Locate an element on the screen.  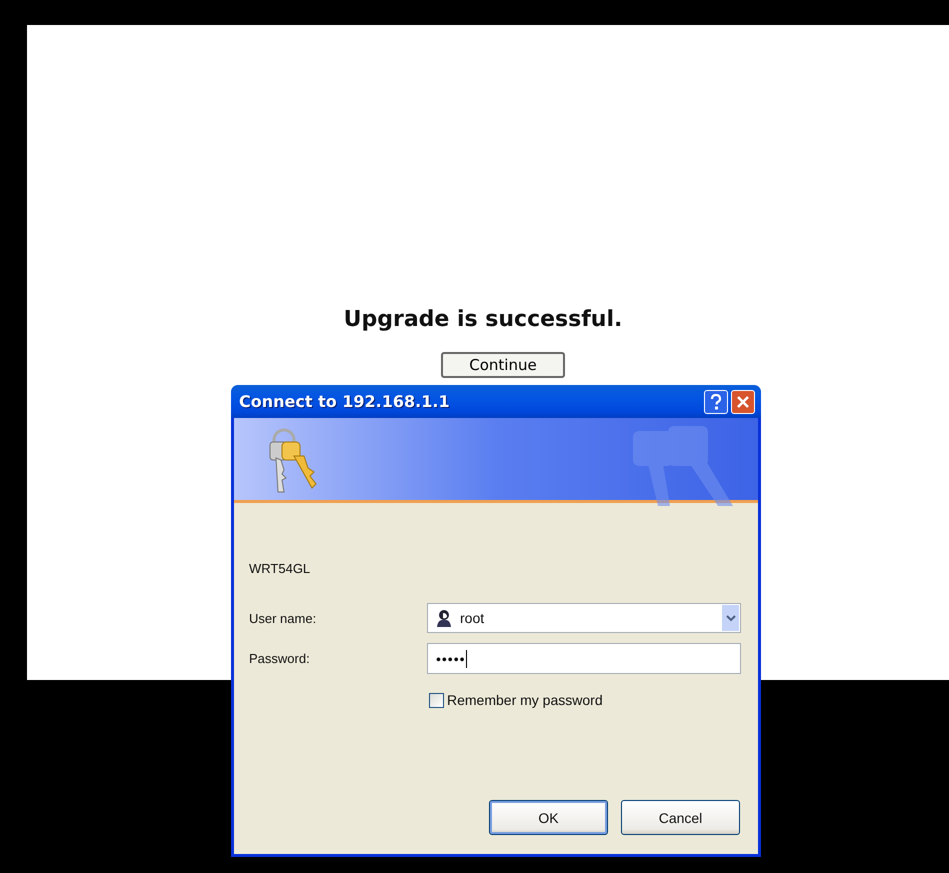
page-heading: Upgrade is successful. is located at coordinates (483, 319).